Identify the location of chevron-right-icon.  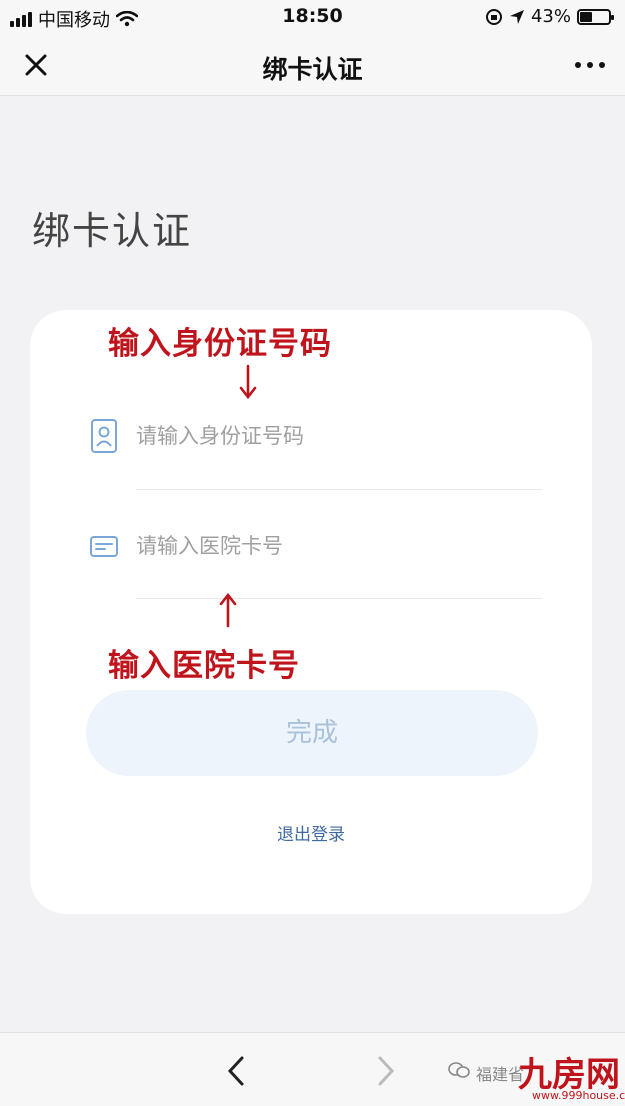
(386, 1071).